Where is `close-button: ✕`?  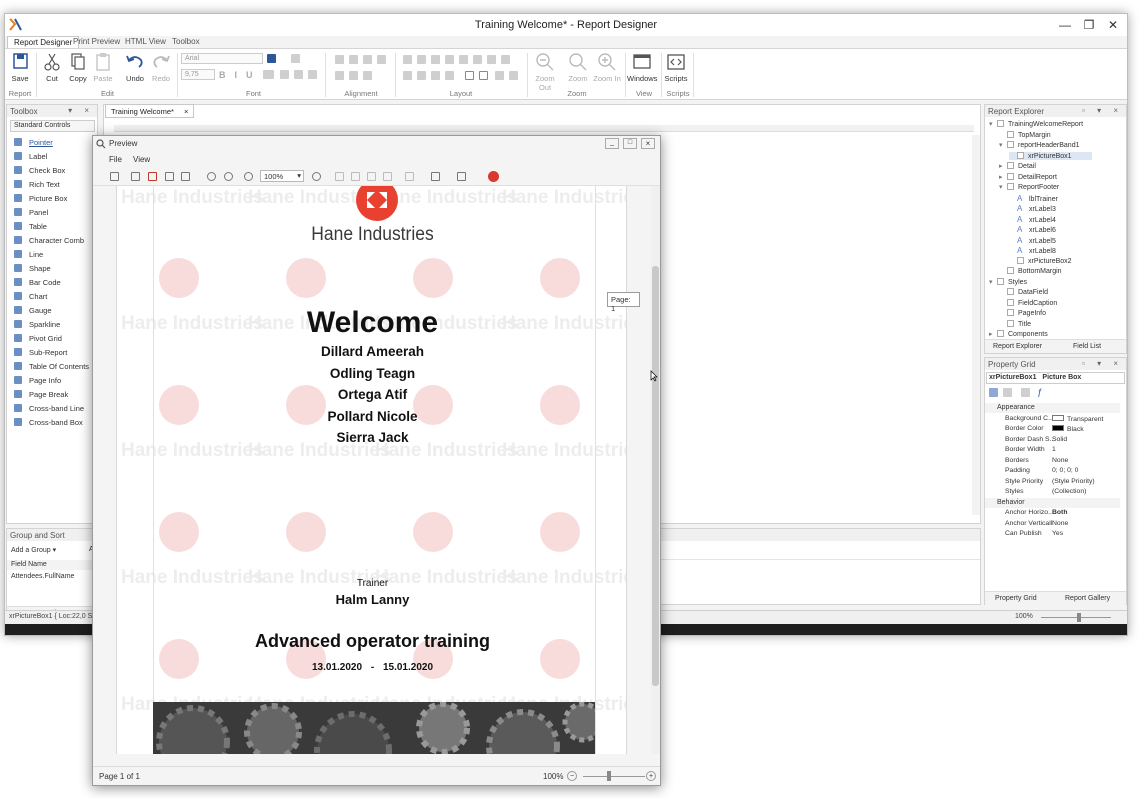
close-button: ✕ is located at coordinates (1113, 25).